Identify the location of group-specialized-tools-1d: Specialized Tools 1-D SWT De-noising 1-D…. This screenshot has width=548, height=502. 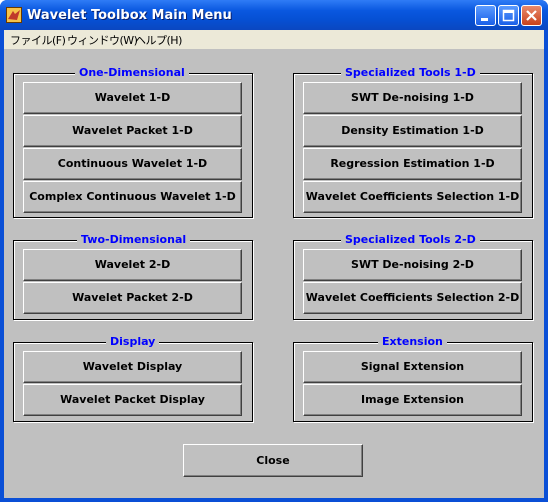
(413, 142).